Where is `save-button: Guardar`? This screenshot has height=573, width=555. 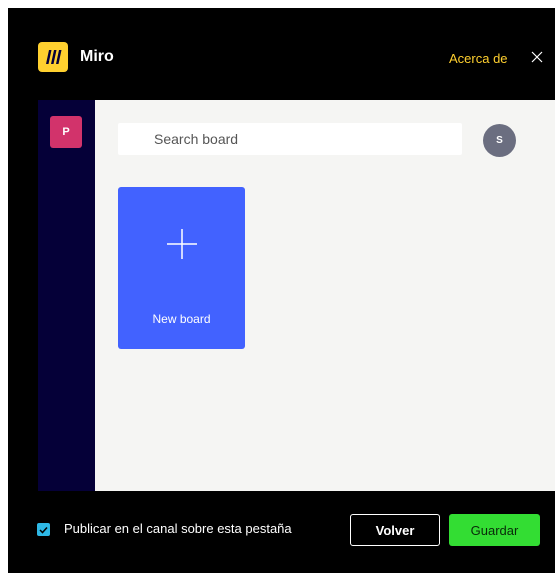 save-button: Guardar is located at coordinates (494, 530).